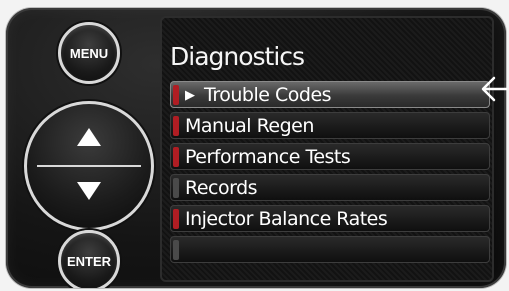 The image size is (509, 291). I want to click on menu-item-label: Manual Regen, so click(249, 126).